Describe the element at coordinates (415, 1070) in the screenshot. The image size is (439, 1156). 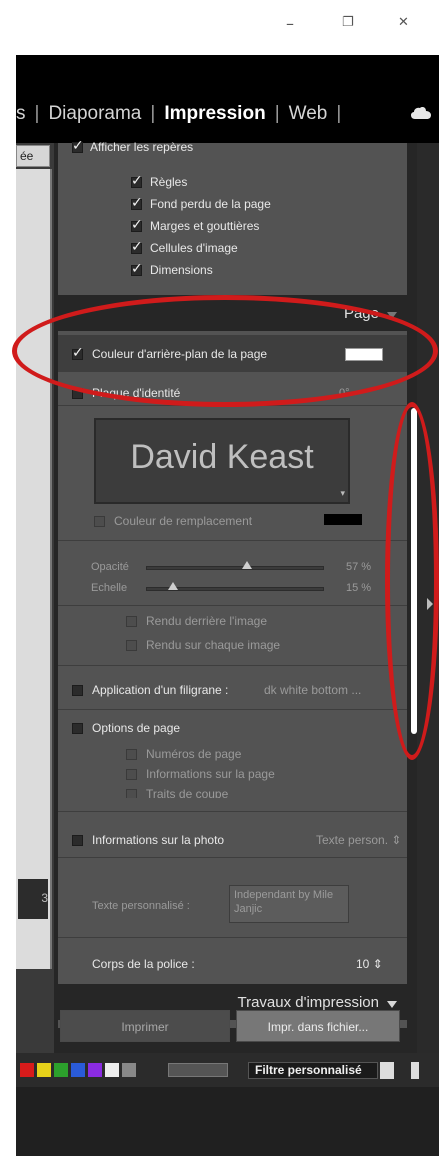
I see `filter-lock-icon` at that location.